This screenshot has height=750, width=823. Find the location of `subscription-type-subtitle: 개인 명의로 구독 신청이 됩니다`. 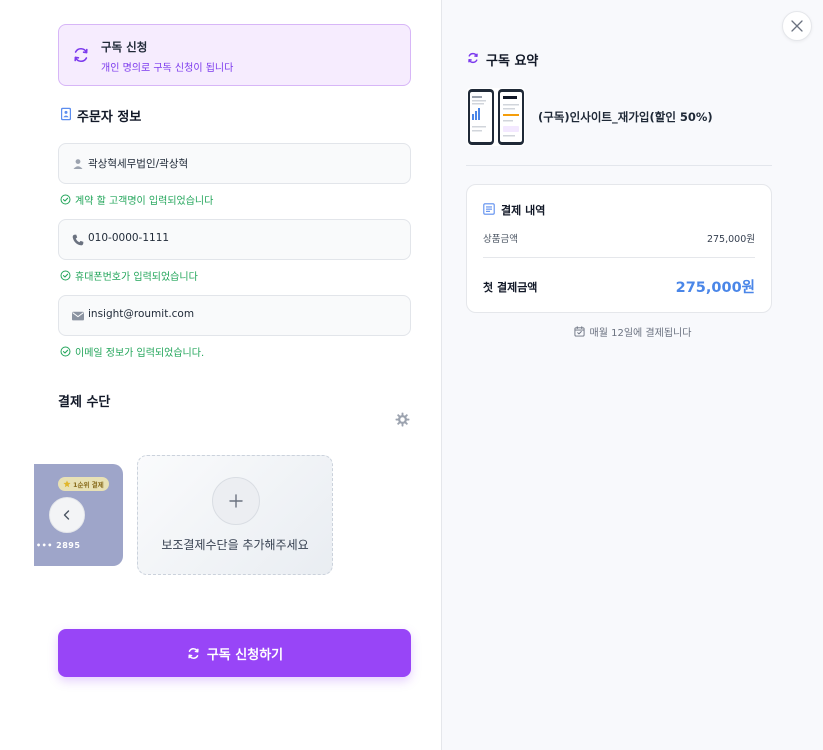

subscription-type-subtitle: 개인 명의로 구독 신청이 됩니다 is located at coordinates (167, 68).